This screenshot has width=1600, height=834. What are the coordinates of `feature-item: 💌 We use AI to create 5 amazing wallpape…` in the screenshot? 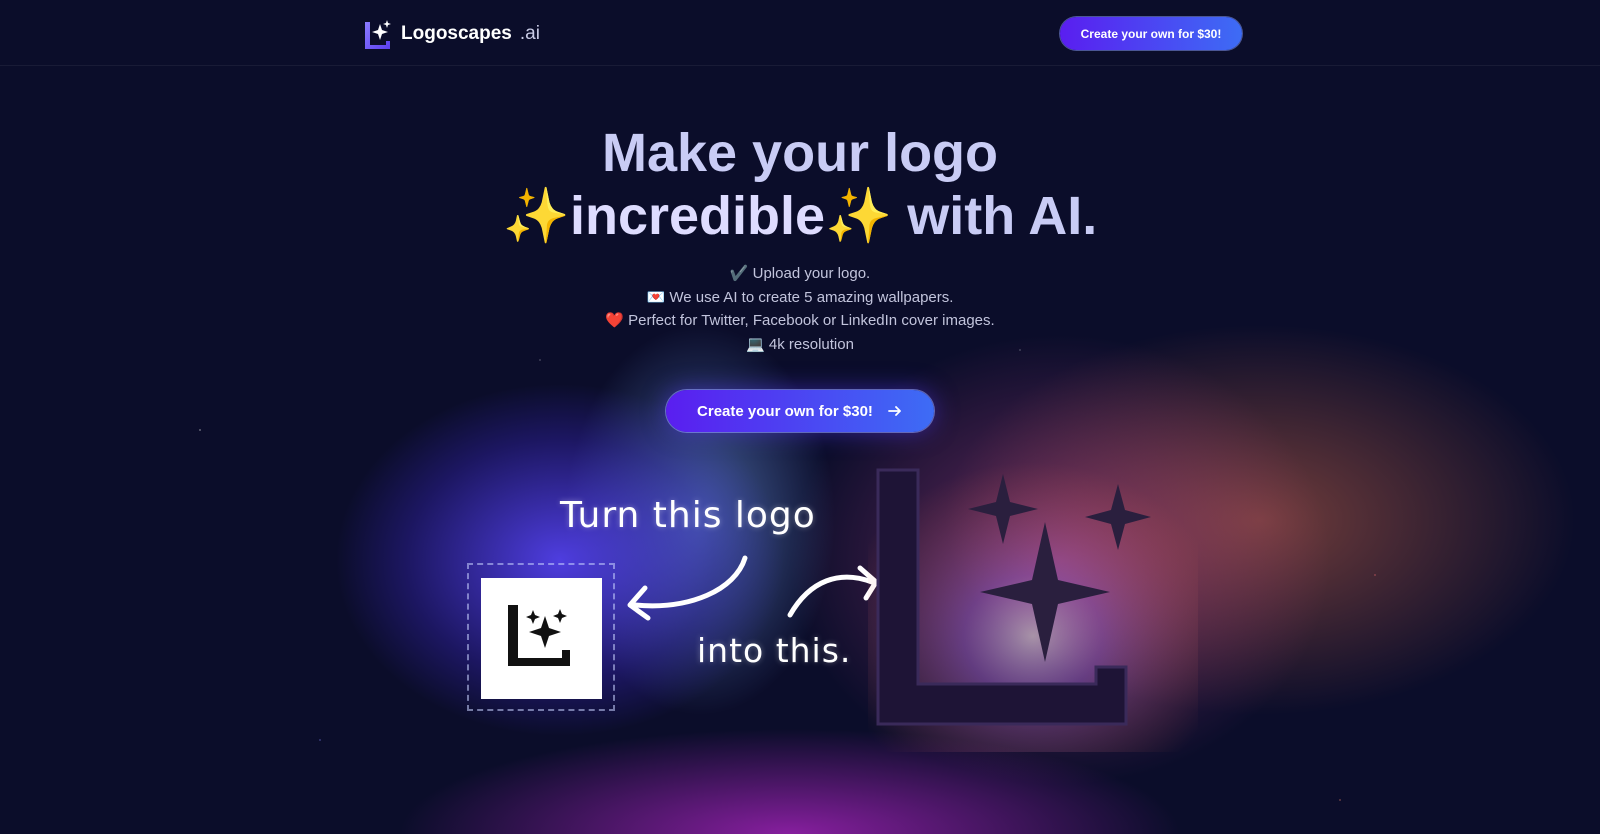 It's located at (800, 297).